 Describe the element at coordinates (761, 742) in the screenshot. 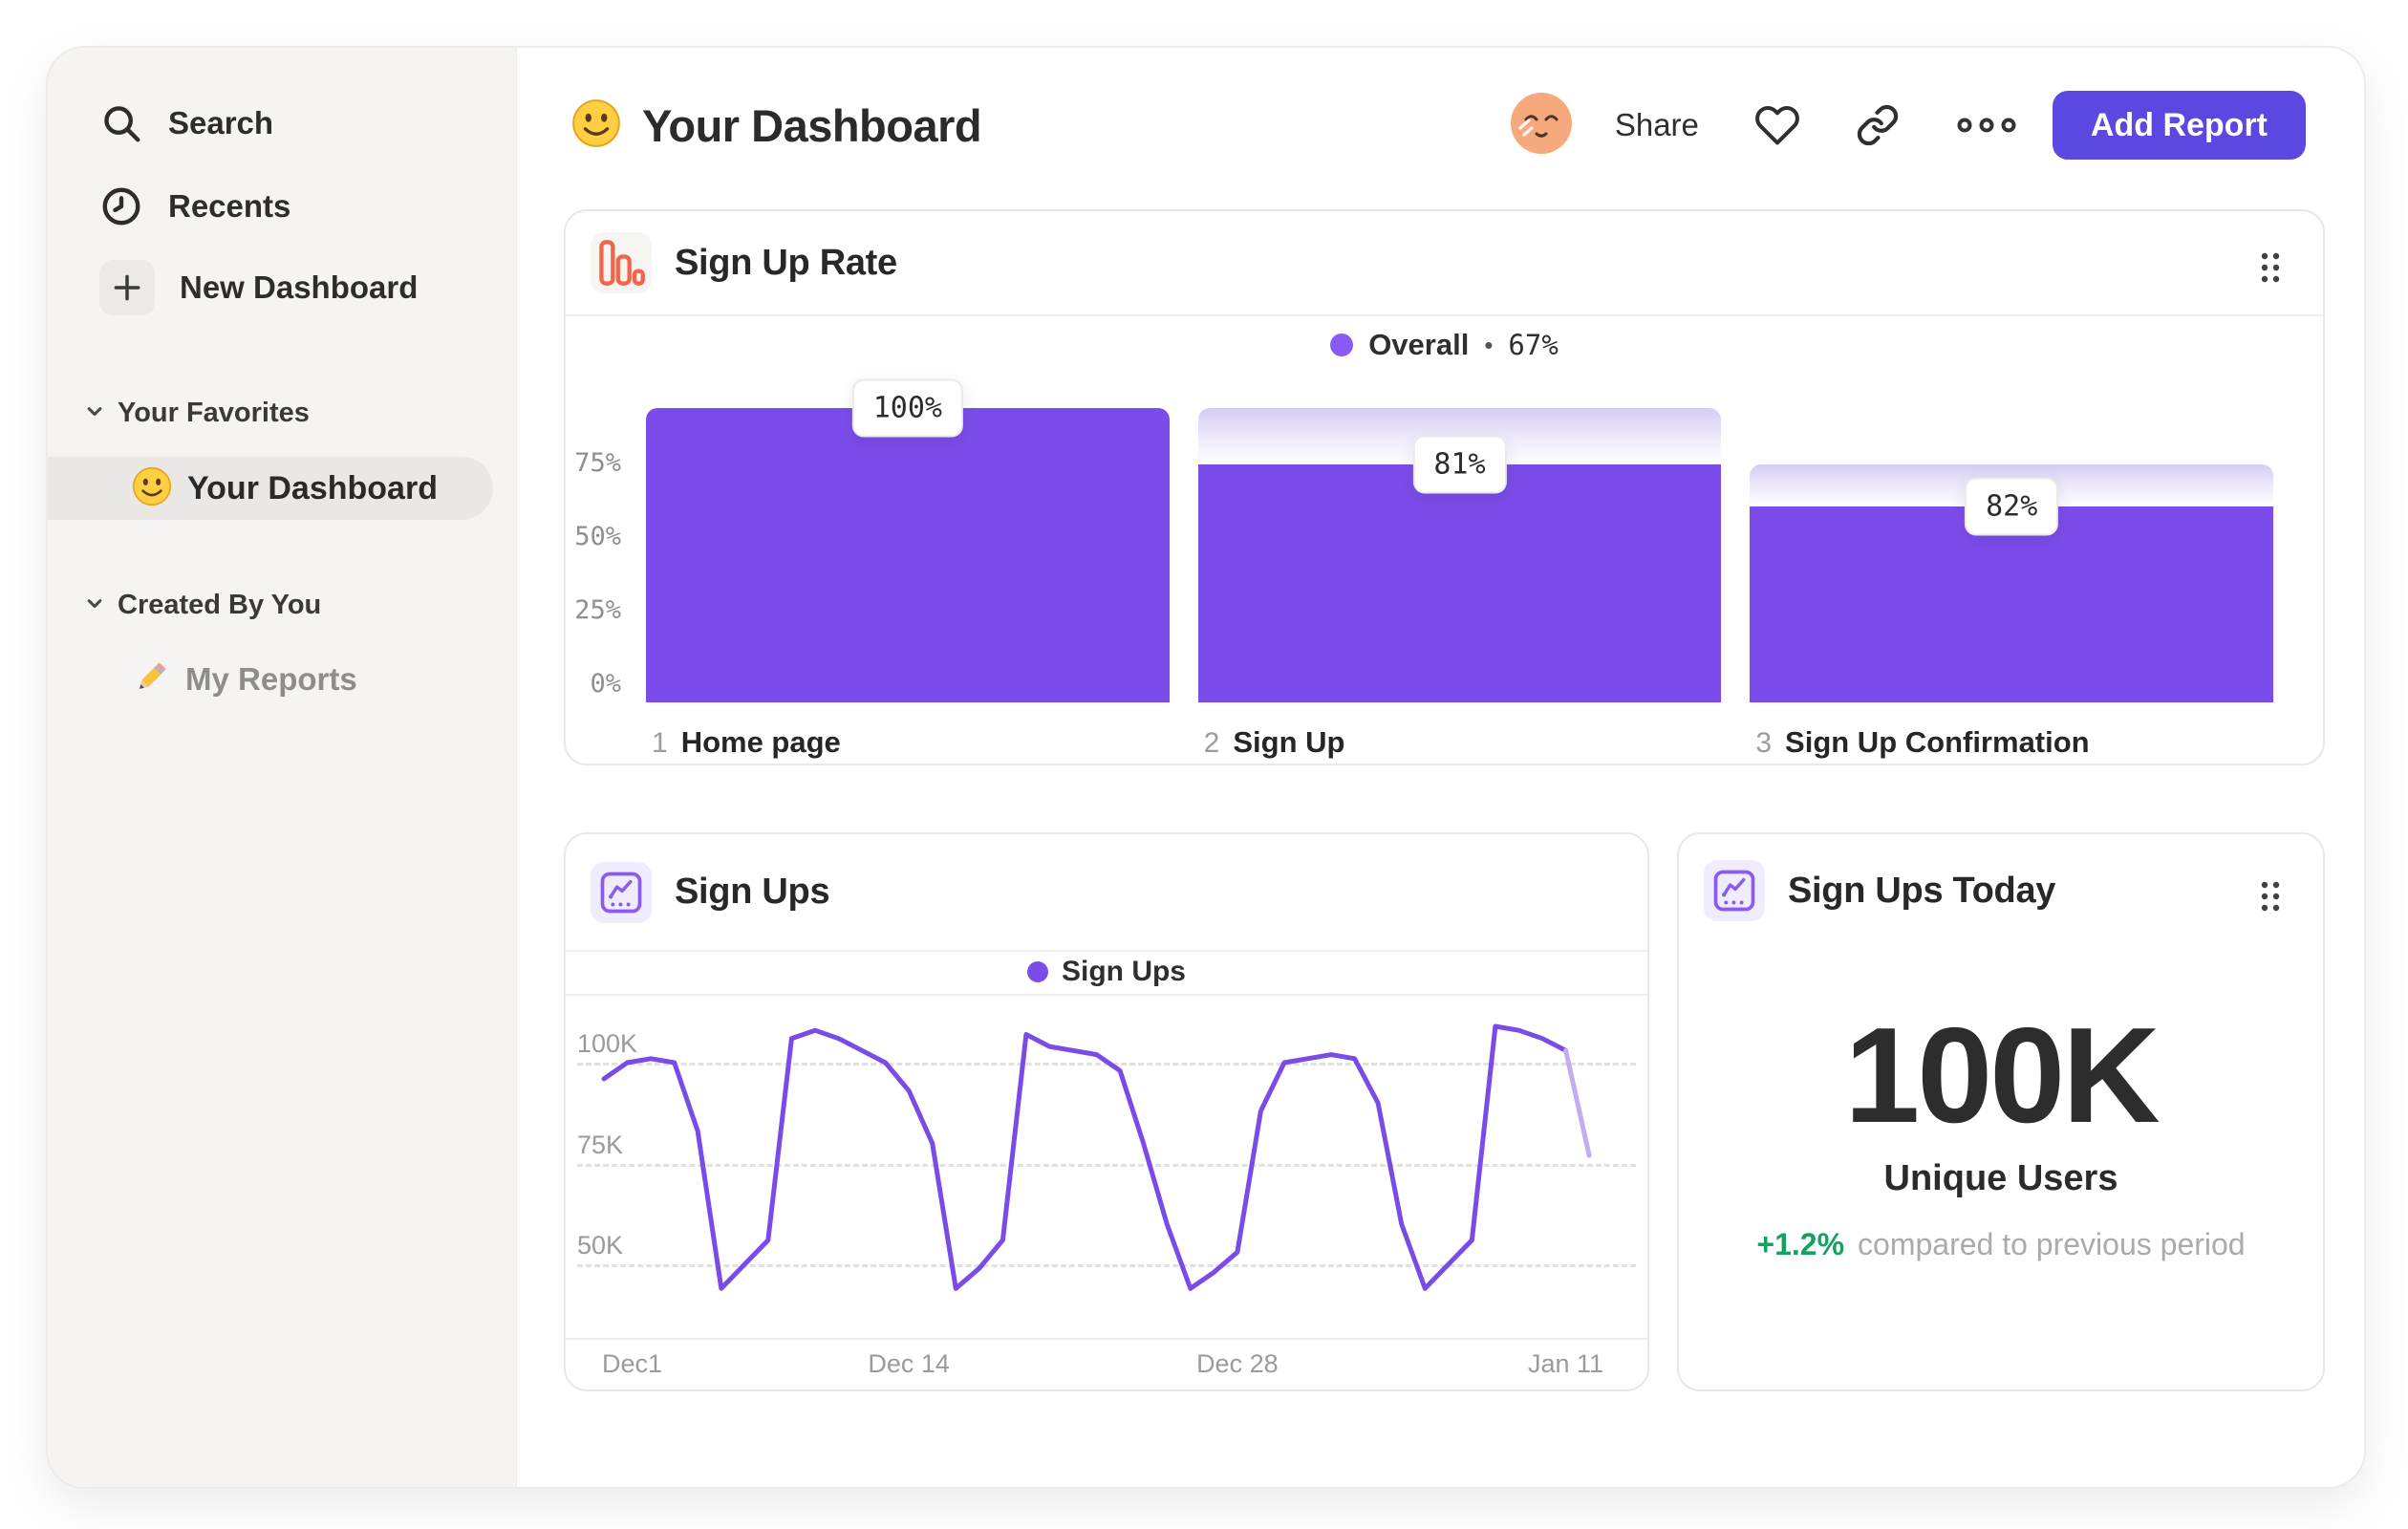

I see `step-name: Home page` at that location.